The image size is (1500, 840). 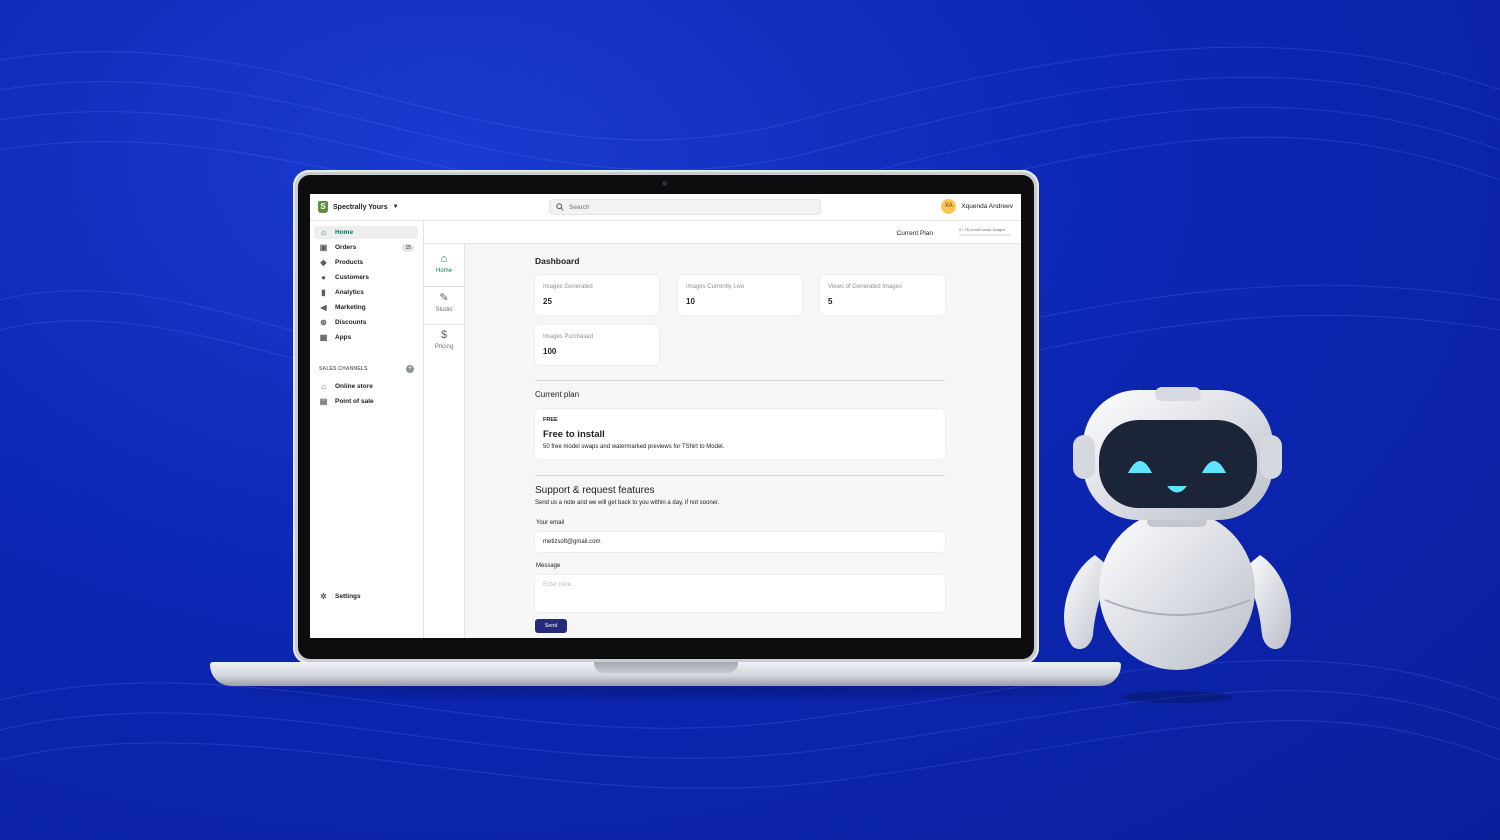 What do you see at coordinates (579, 207) in the screenshot?
I see `search-placeholder: Search` at bounding box center [579, 207].